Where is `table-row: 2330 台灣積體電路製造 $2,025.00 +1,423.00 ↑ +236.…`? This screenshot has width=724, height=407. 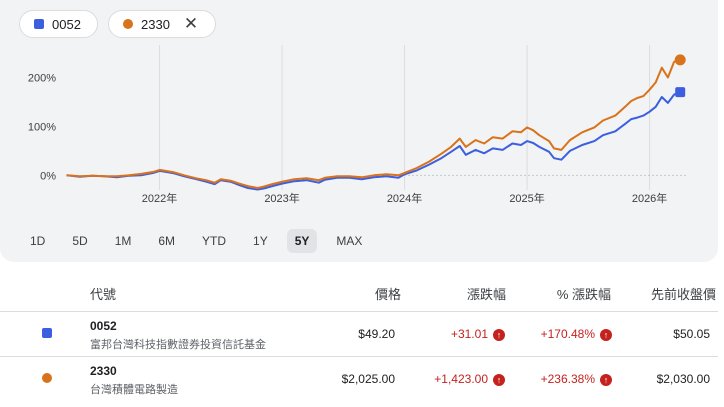
table-row: 2330 台灣積體電路製造 $2,025.00 +1,423.00 ↑ +236.… is located at coordinates (359, 379).